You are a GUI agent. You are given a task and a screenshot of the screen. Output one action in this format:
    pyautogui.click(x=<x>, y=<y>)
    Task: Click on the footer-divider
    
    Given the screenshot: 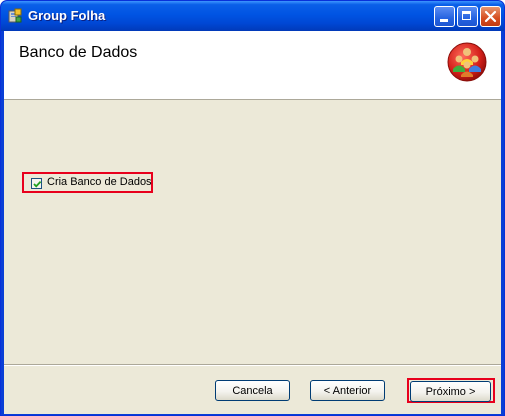 What is the action you would take?
    pyautogui.click(x=252, y=365)
    